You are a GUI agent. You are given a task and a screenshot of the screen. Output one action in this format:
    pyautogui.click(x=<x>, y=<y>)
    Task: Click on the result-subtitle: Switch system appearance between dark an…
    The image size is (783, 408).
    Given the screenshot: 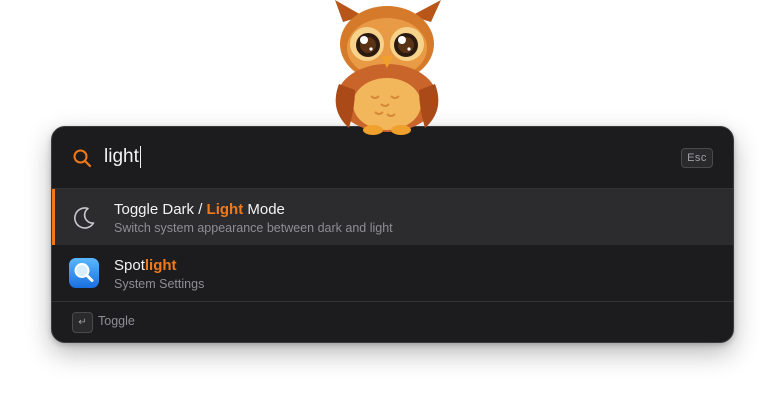 What is the action you would take?
    pyautogui.click(x=253, y=228)
    